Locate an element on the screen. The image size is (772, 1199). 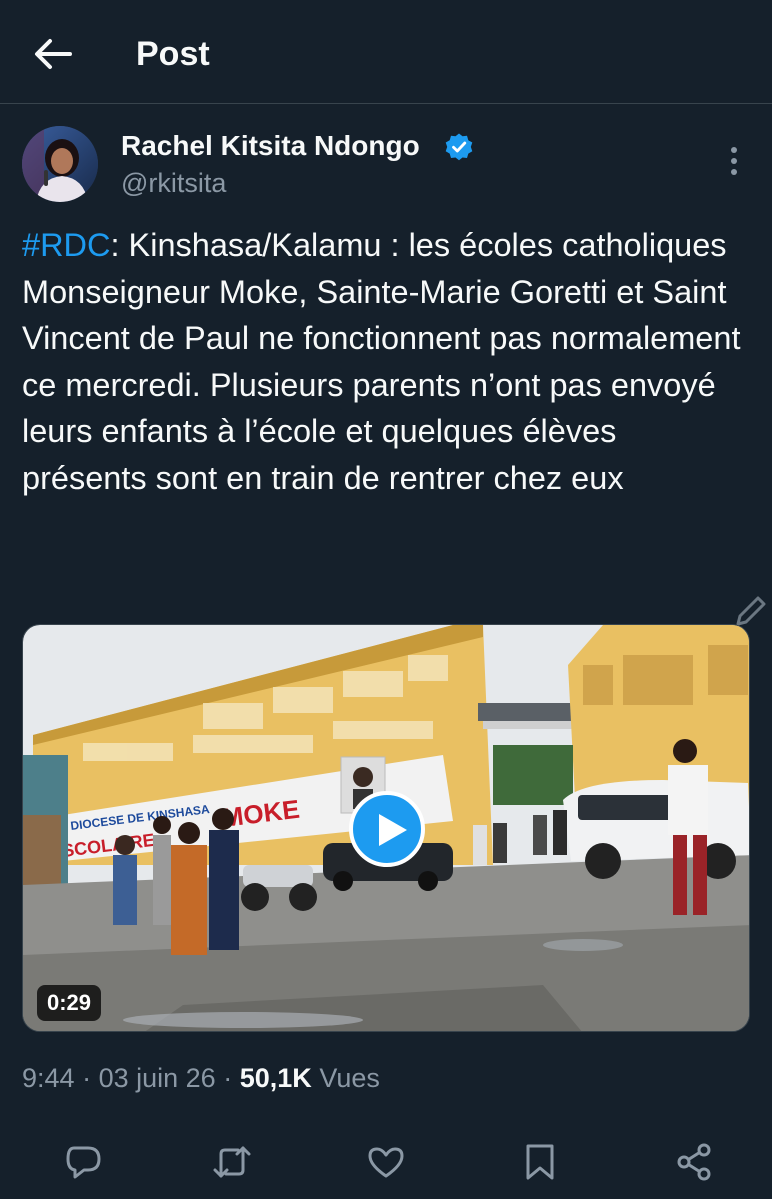
top-bar: Post is located at coordinates (386, 52).